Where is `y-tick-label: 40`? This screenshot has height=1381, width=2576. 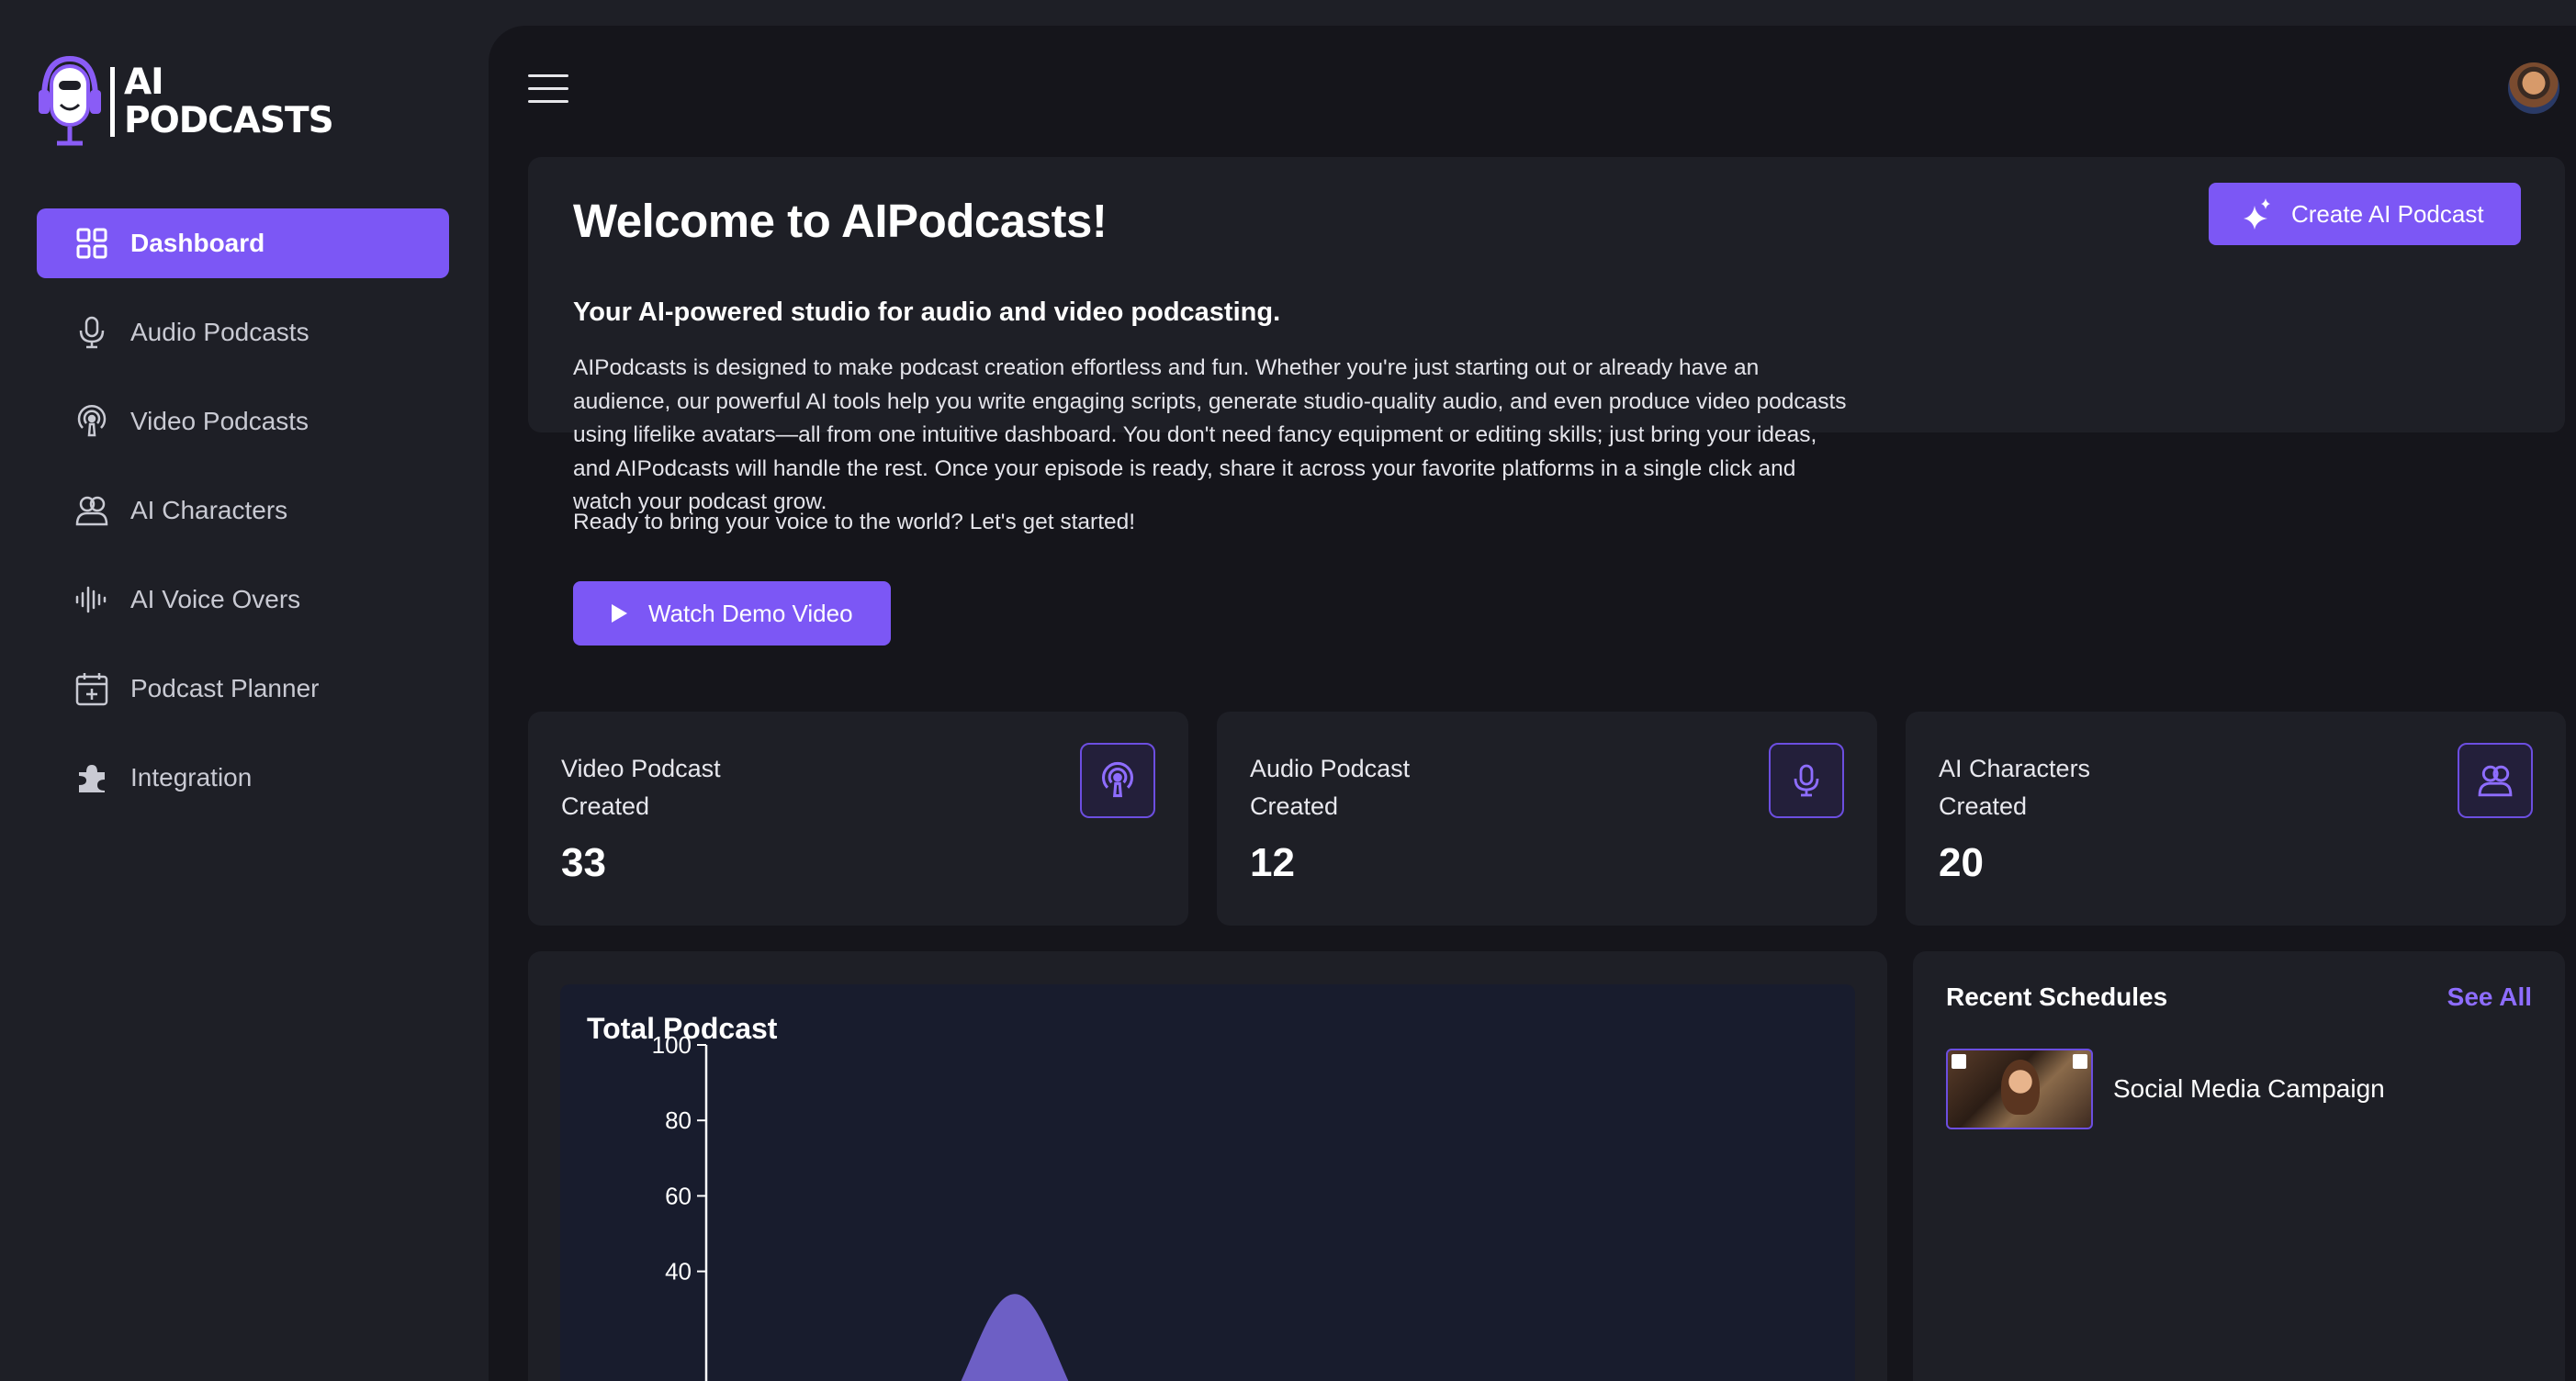
y-tick-label: 40 is located at coordinates (678, 1272).